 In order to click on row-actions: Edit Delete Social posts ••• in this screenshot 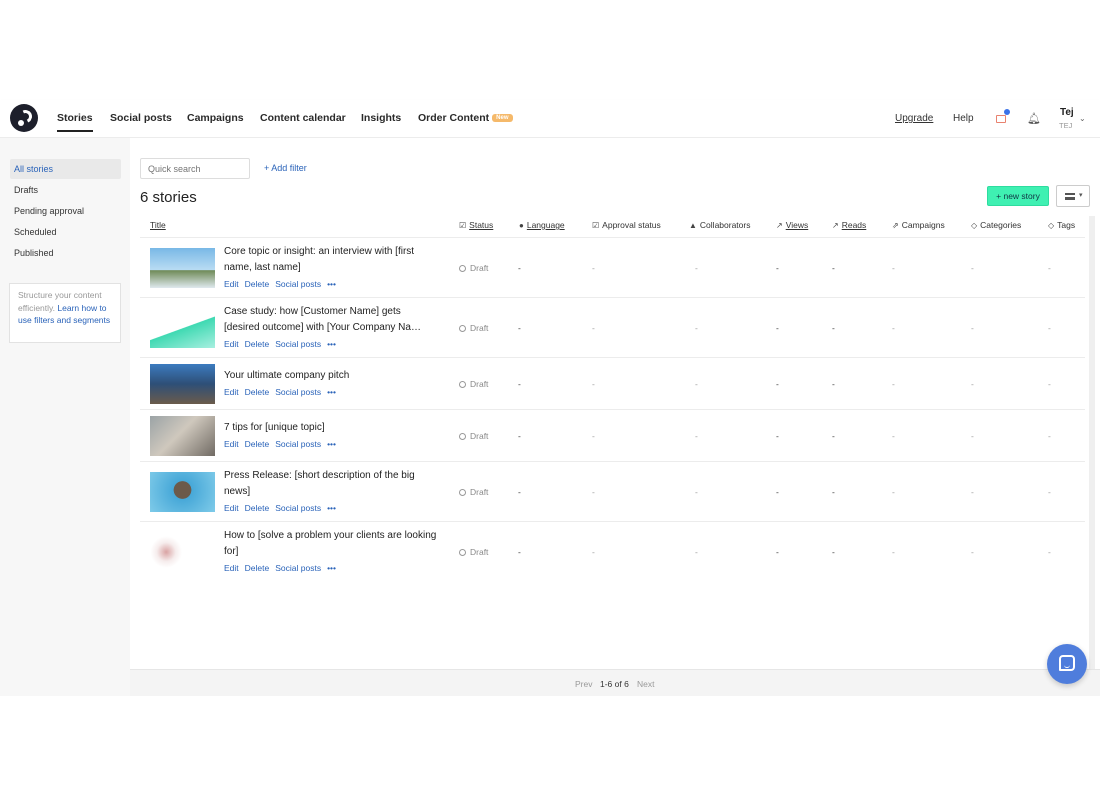, I will do `click(283, 508)`.